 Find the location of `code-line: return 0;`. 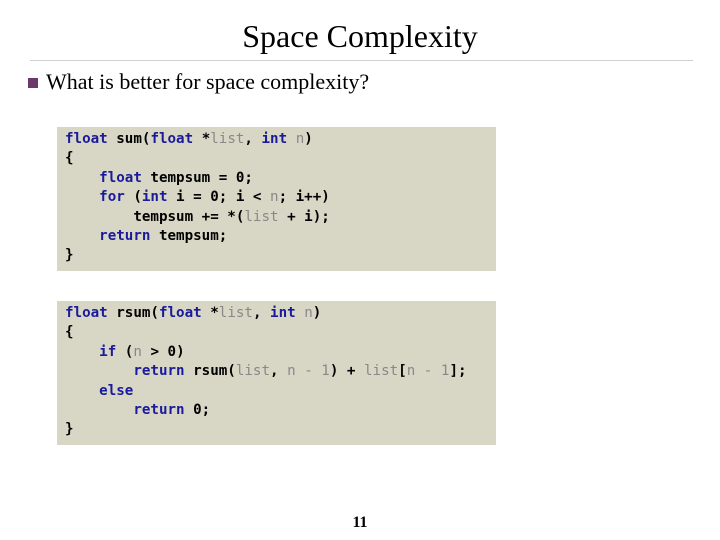

code-line: return 0; is located at coordinates (280, 410).